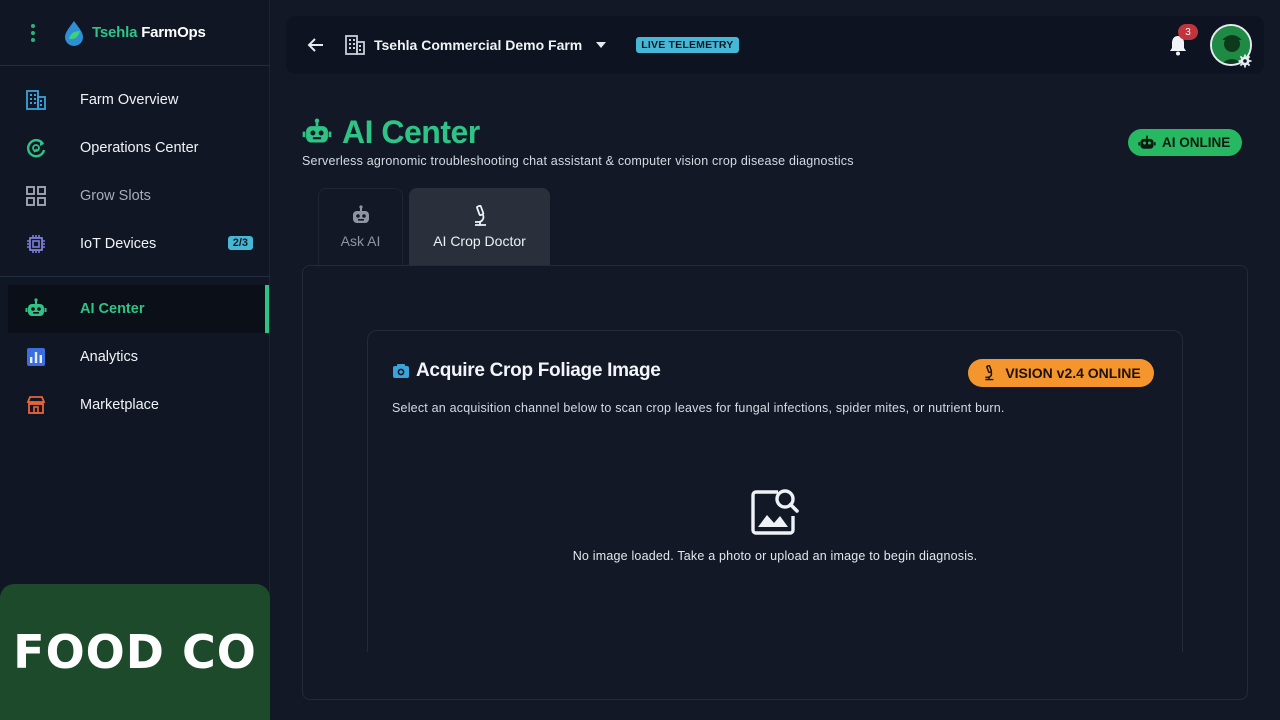 Image resolution: width=1280 pixels, height=720 pixels. I want to click on store-icon, so click(36, 405).